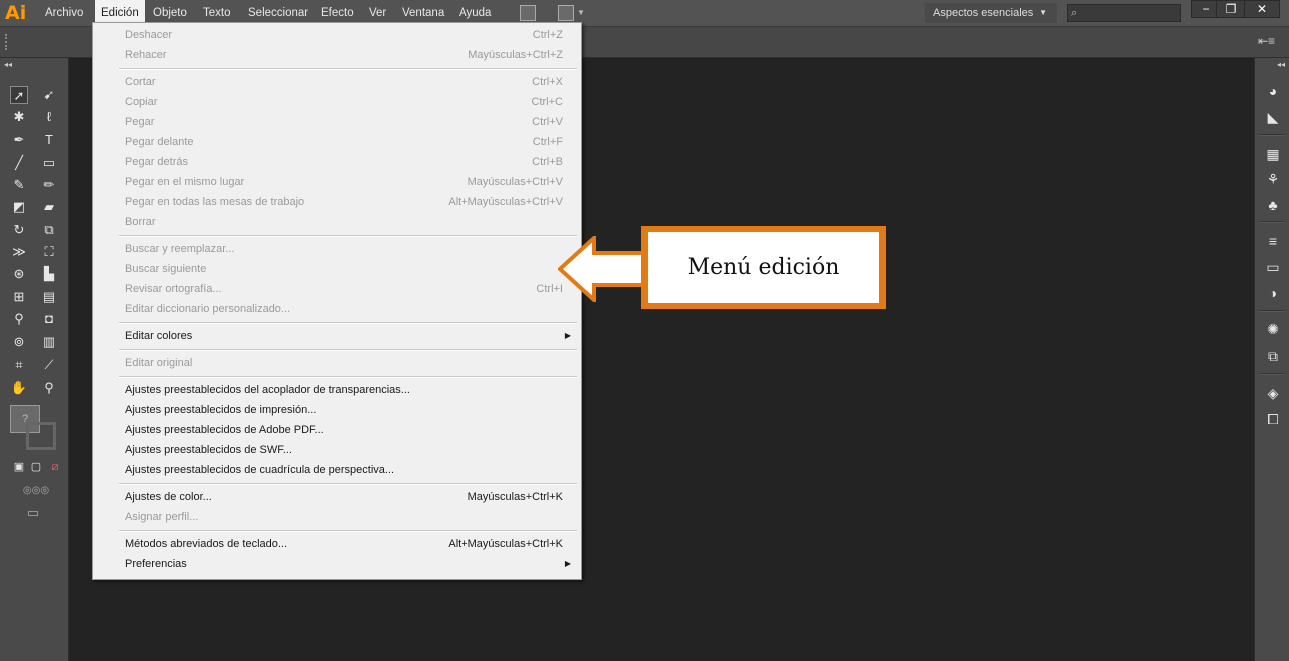  I want to click on menu-item-copiar: Copiar Ctrl+C, so click(337, 102).